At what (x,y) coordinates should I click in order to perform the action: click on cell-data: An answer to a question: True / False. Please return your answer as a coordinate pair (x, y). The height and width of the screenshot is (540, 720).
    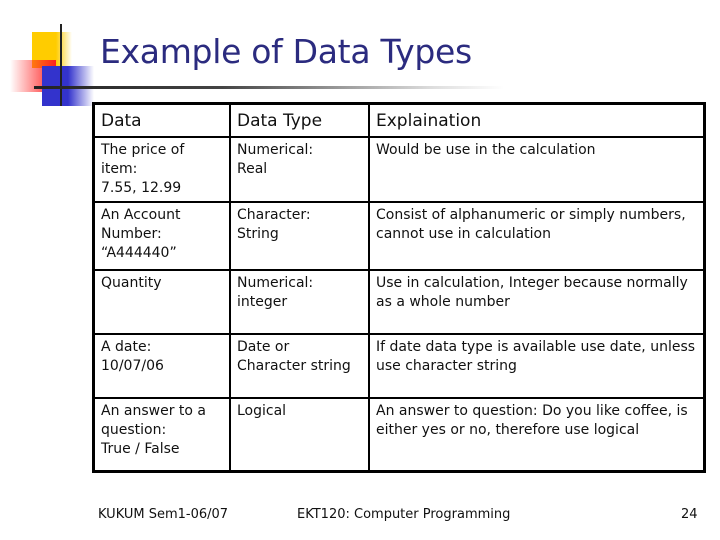
    Looking at the image, I should click on (161, 434).